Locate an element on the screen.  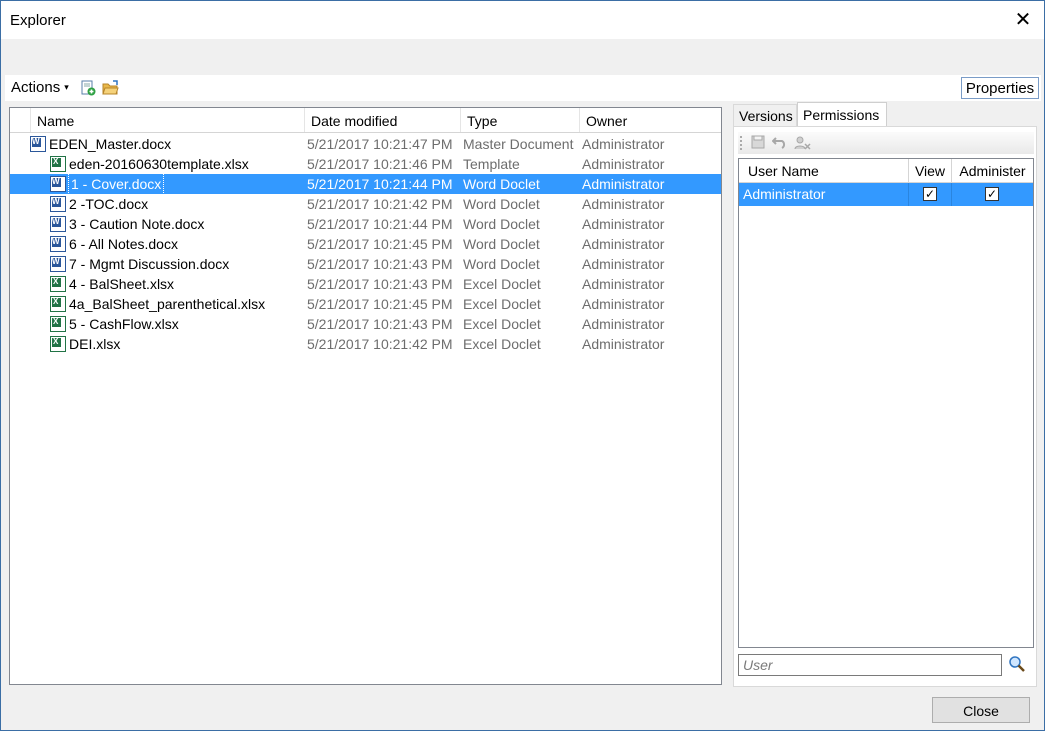
tree-row-name: 7 - Mgmt Discussion.docx is located at coordinates (139, 264).